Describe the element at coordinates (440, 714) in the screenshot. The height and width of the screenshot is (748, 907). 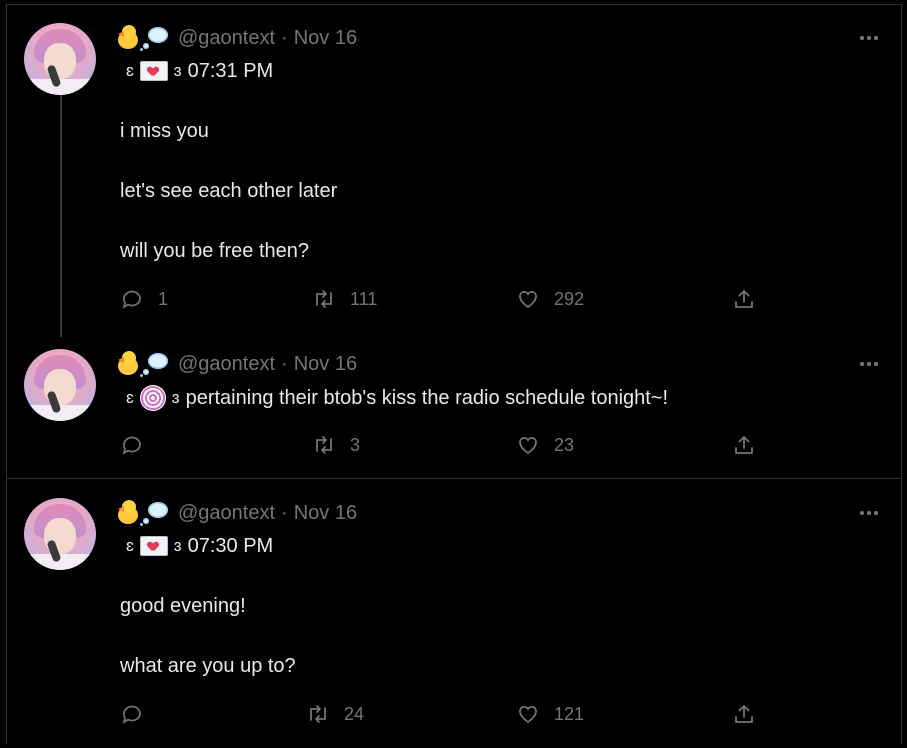
I see `tweet-actions: 24 121` at that location.